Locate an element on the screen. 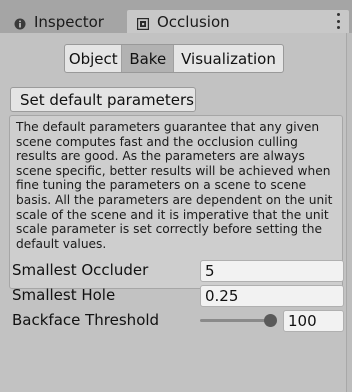 This screenshot has width=352, height=392. tab-occlusion-label: Occlusion is located at coordinates (193, 21).